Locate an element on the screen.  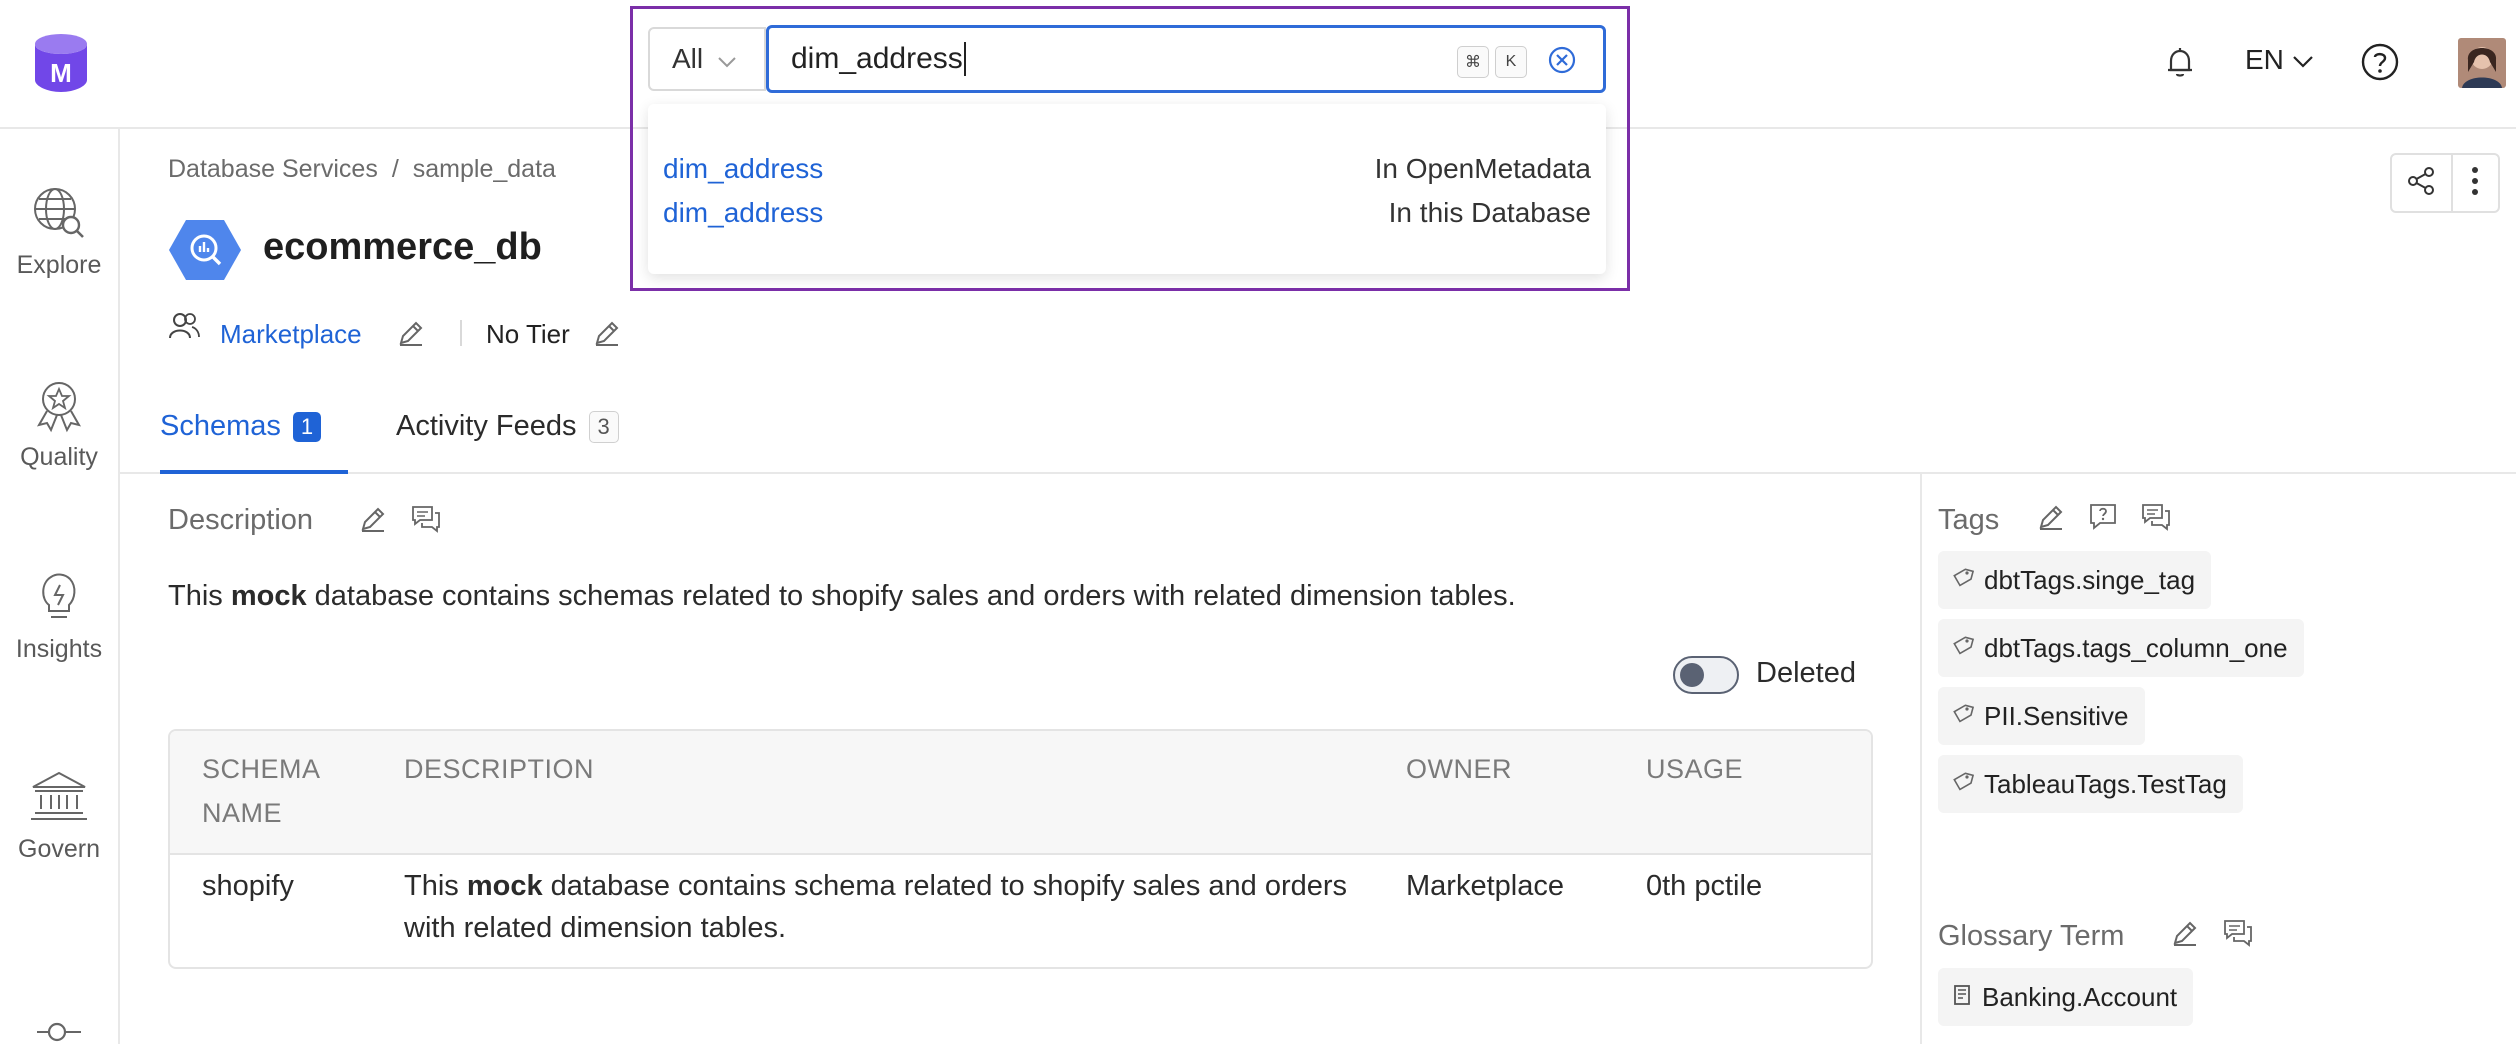
openmetadata-logo: M is located at coordinates (61, 63).